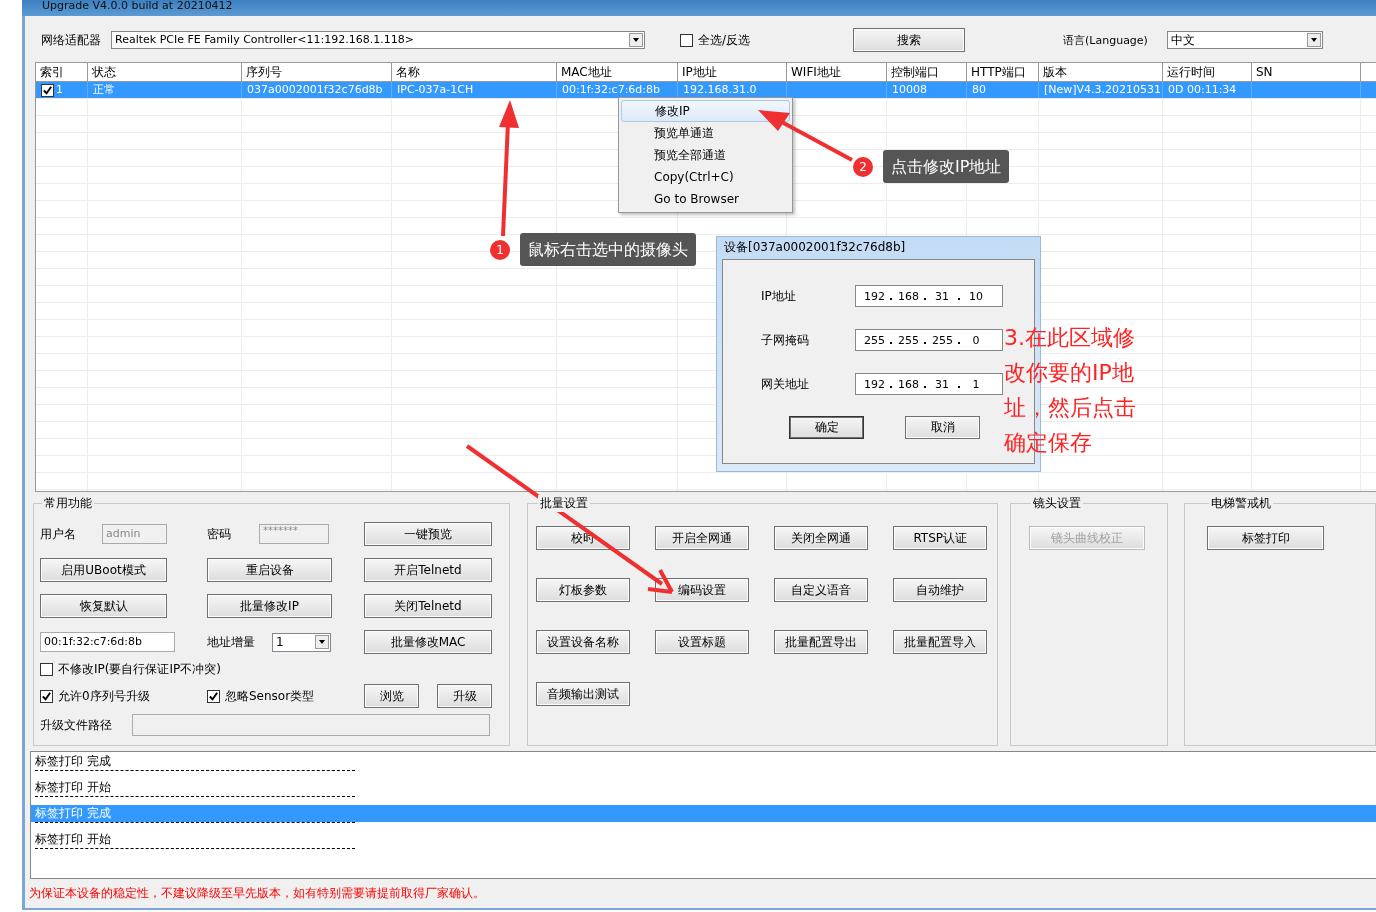  What do you see at coordinates (474, 72) in the screenshot?
I see `column-header: 名称` at bounding box center [474, 72].